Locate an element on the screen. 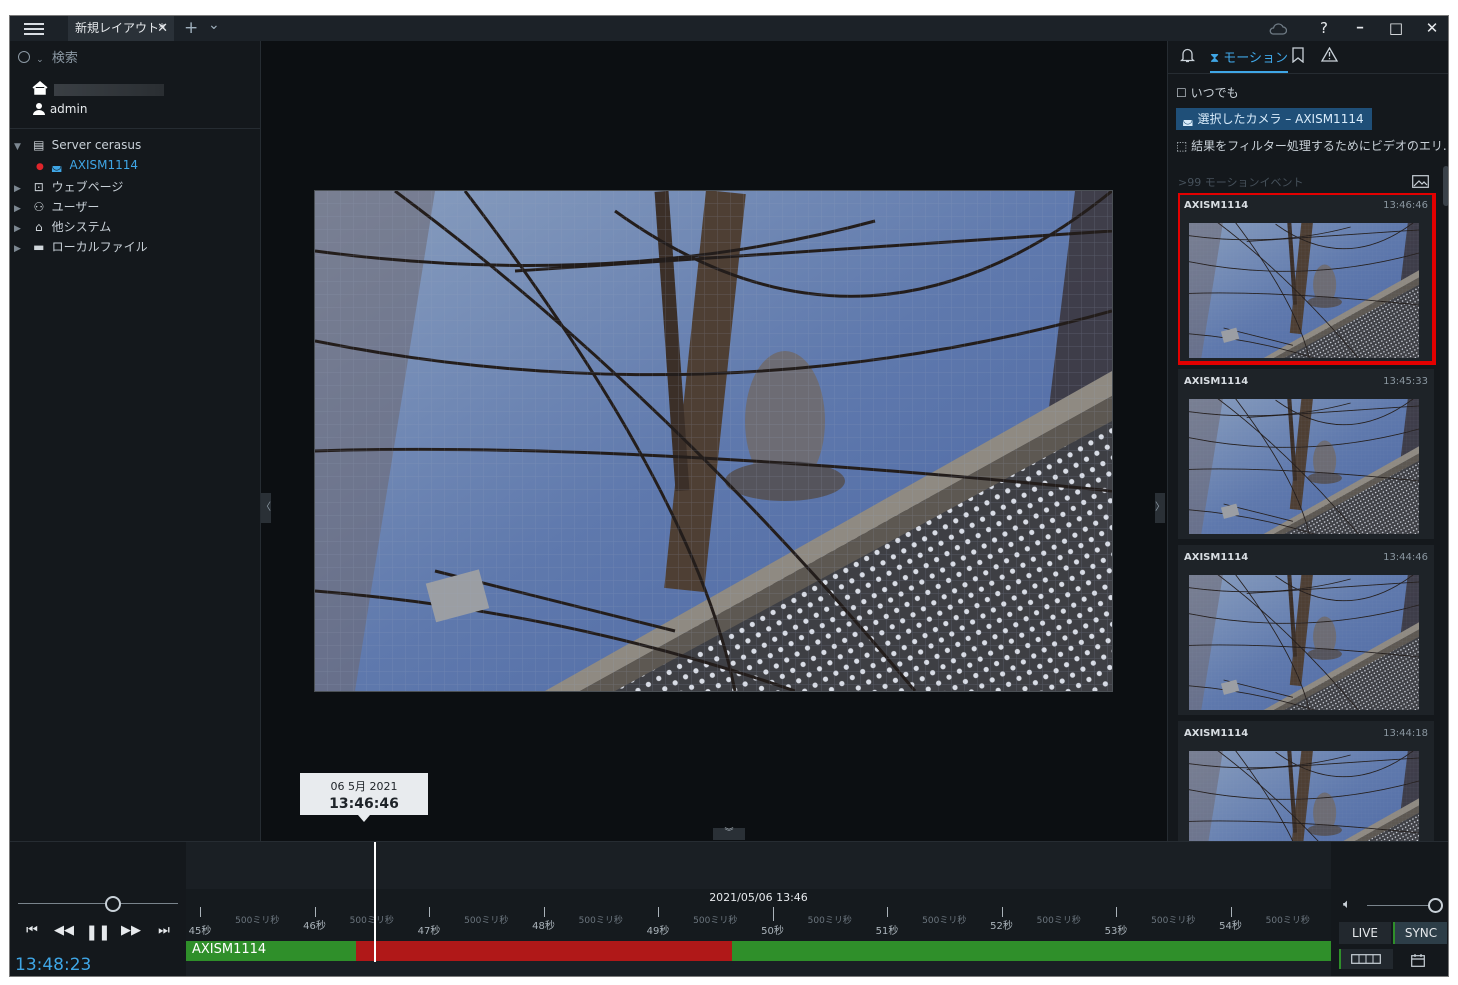 Image resolution: width=1458 pixels, height=985 pixels. sync-button: SYNC is located at coordinates (1420, 933).